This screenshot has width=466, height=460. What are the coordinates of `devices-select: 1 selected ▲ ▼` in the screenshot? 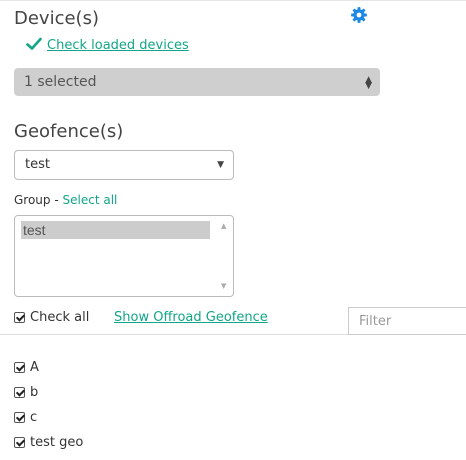 It's located at (197, 82).